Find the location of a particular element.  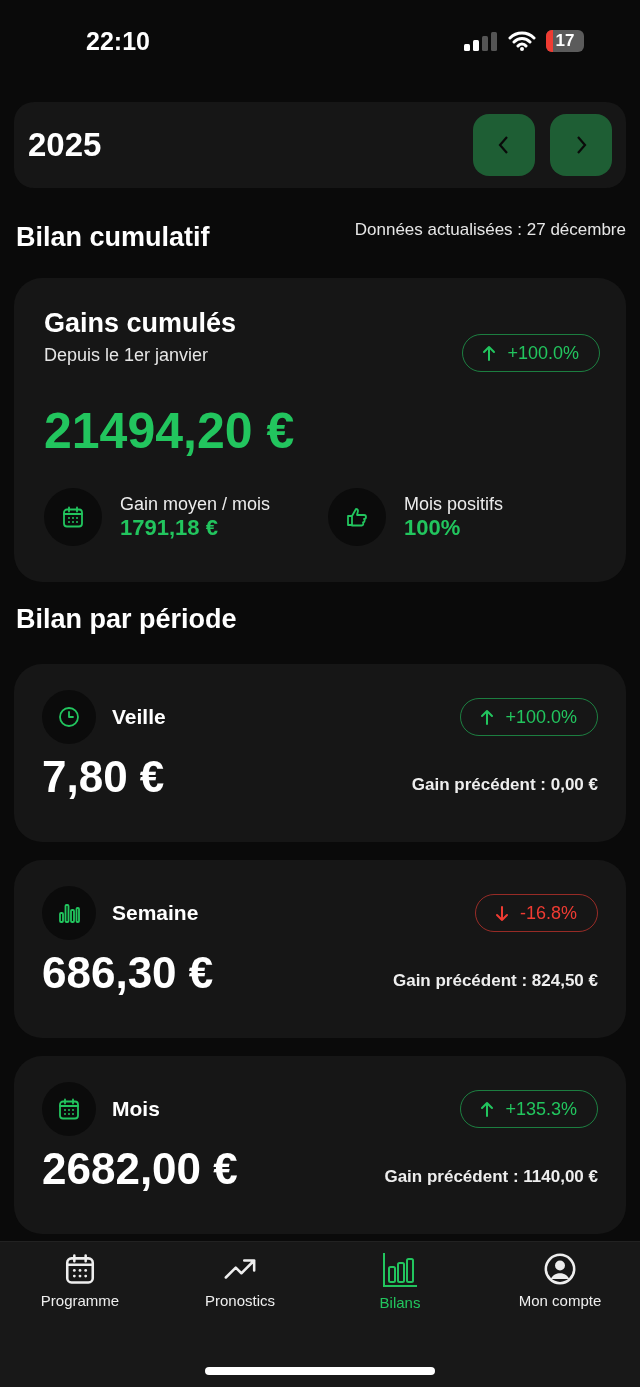

previous-gain: Gain précédent : 824,50 € is located at coordinates (495, 981).